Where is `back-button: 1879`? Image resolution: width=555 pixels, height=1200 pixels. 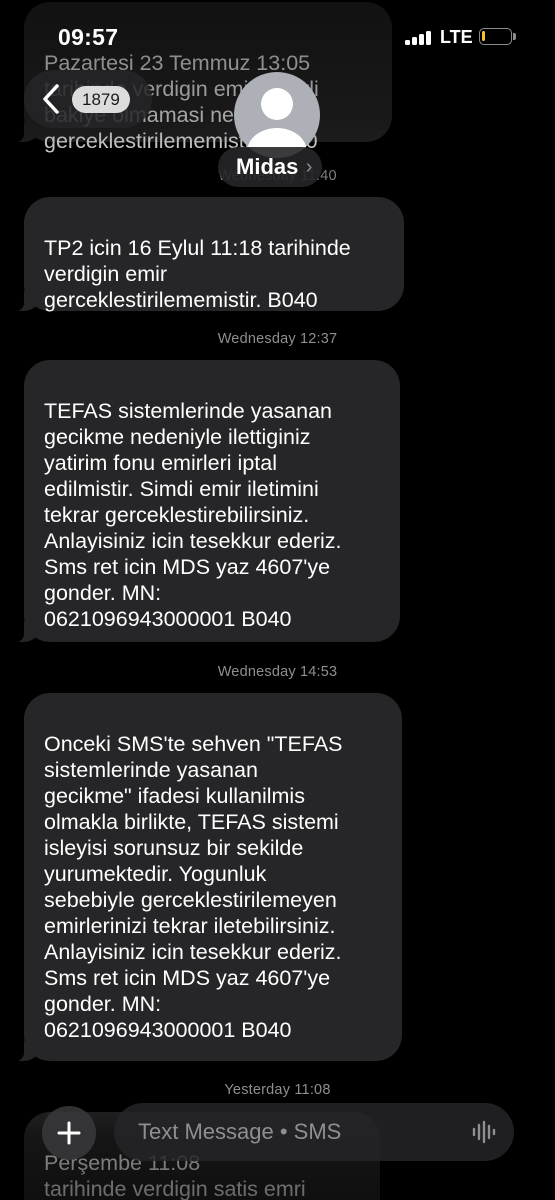
back-button: 1879 is located at coordinates (88, 99).